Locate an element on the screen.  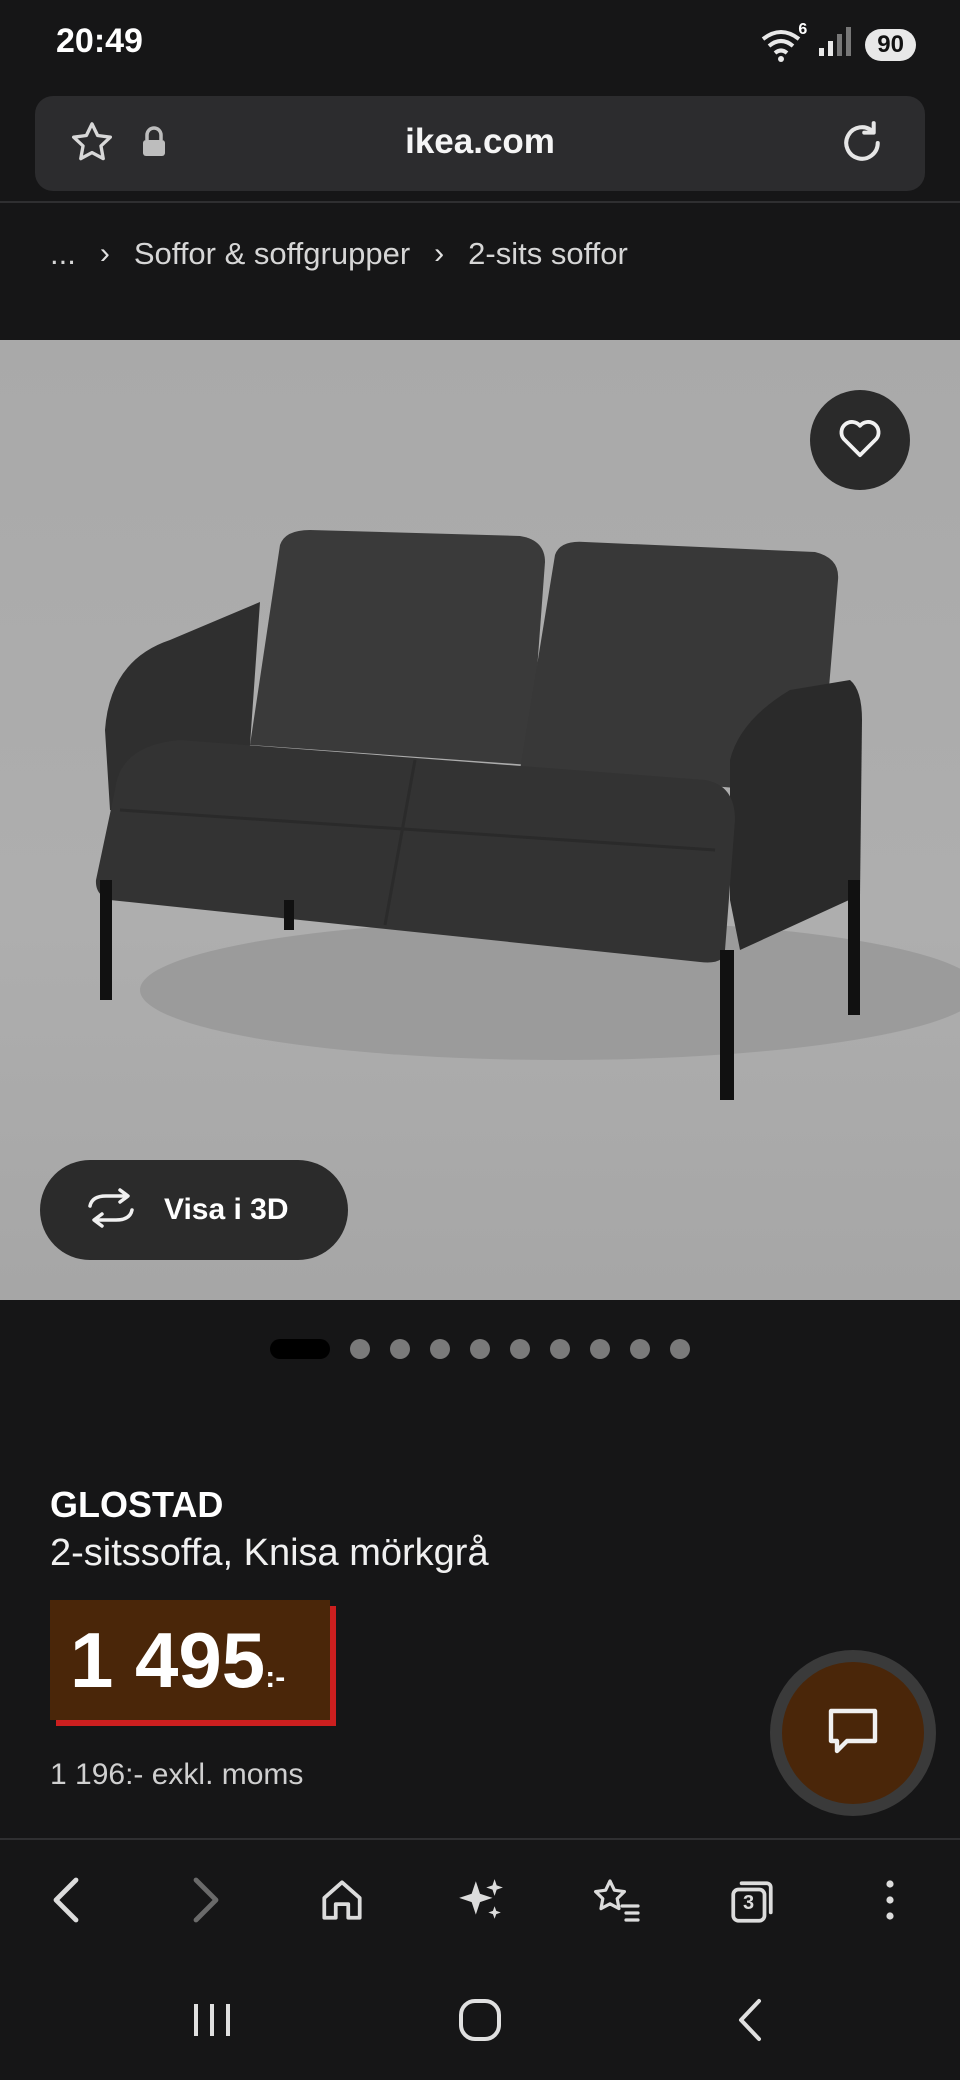
chat-button is located at coordinates (853, 1733).